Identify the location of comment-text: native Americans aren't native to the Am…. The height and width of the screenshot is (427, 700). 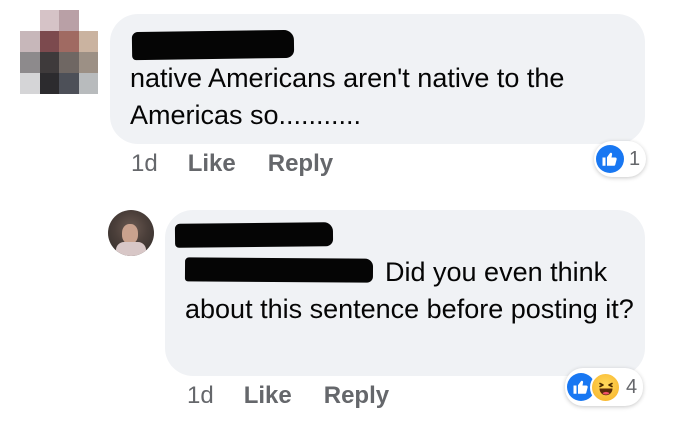
(350, 96).